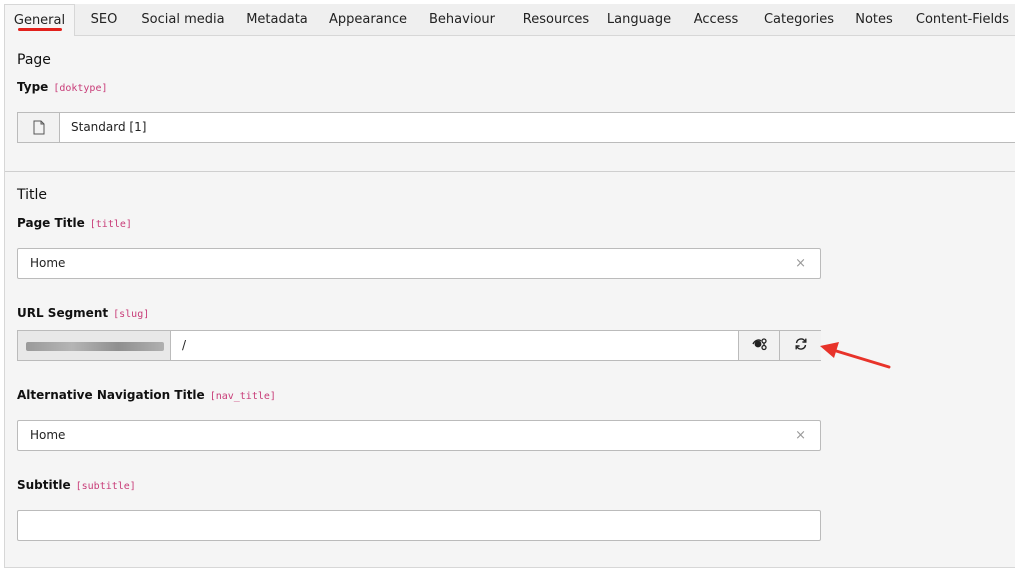  What do you see at coordinates (33, 87) in the screenshot?
I see `type-label-text: Type` at bounding box center [33, 87].